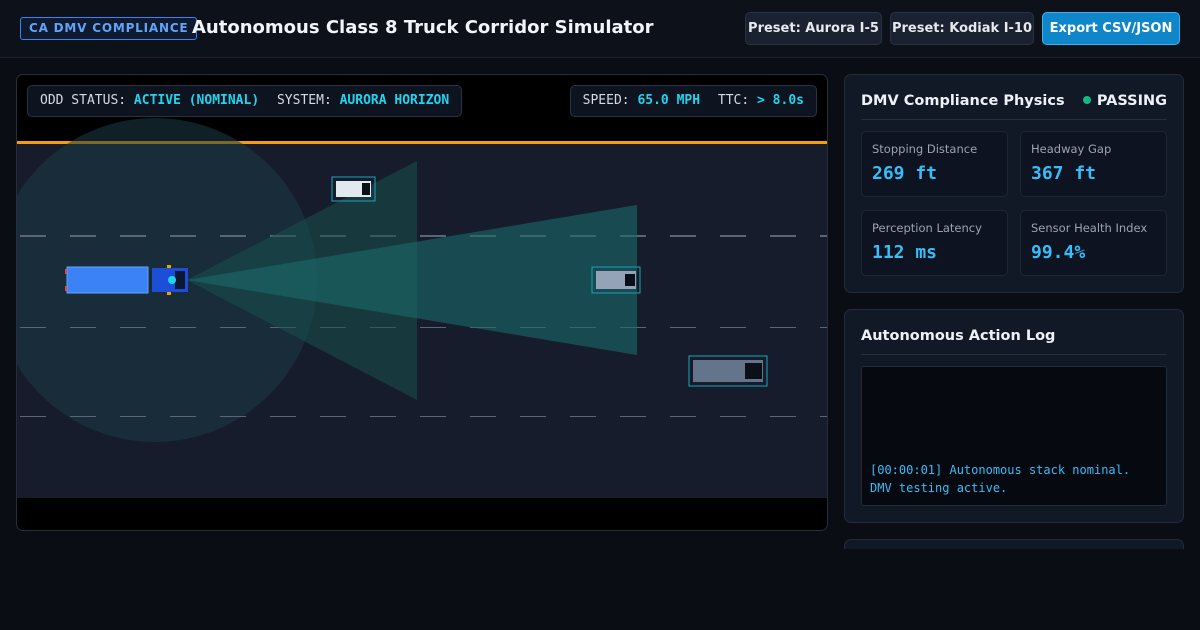  What do you see at coordinates (733, 100) in the screenshot?
I see `ttc-label: TTC:` at bounding box center [733, 100].